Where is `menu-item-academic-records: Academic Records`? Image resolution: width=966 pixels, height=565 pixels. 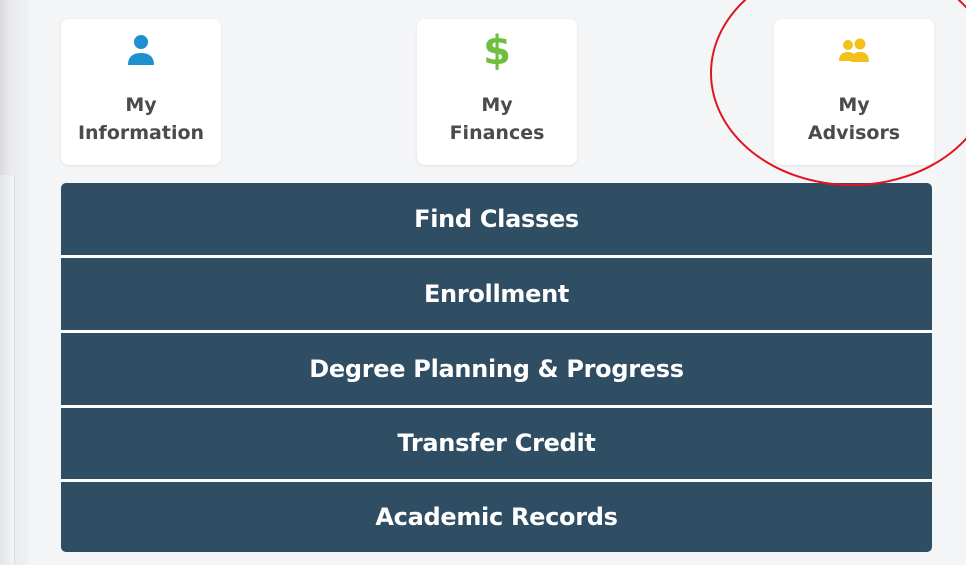 menu-item-academic-records: Academic Records is located at coordinates (496, 517).